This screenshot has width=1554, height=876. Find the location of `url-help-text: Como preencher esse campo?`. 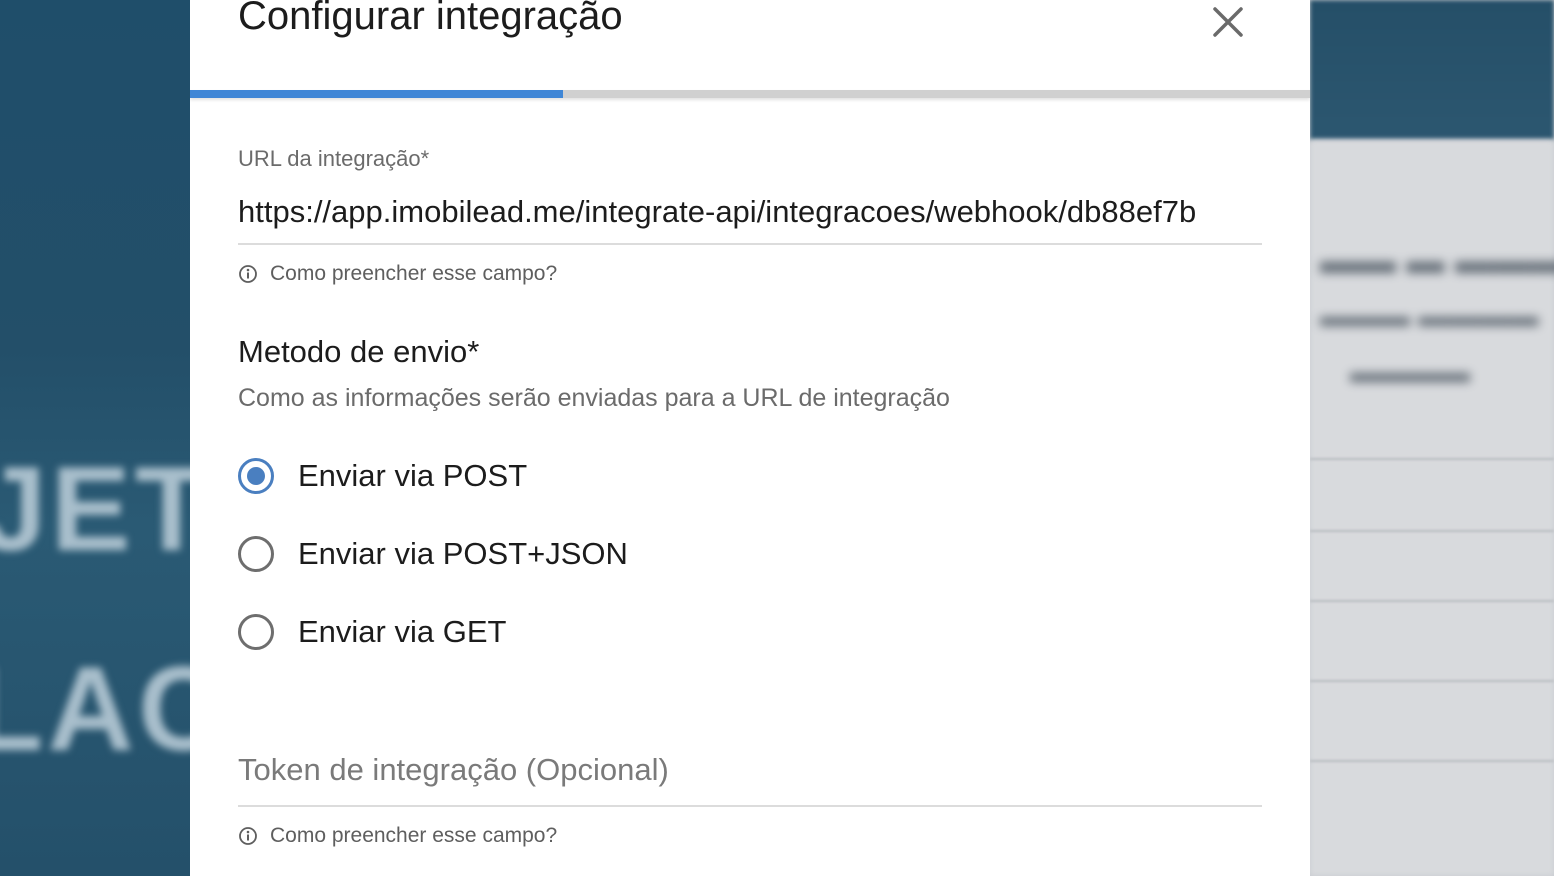

url-help-text: Como preencher esse campo? is located at coordinates (414, 273).